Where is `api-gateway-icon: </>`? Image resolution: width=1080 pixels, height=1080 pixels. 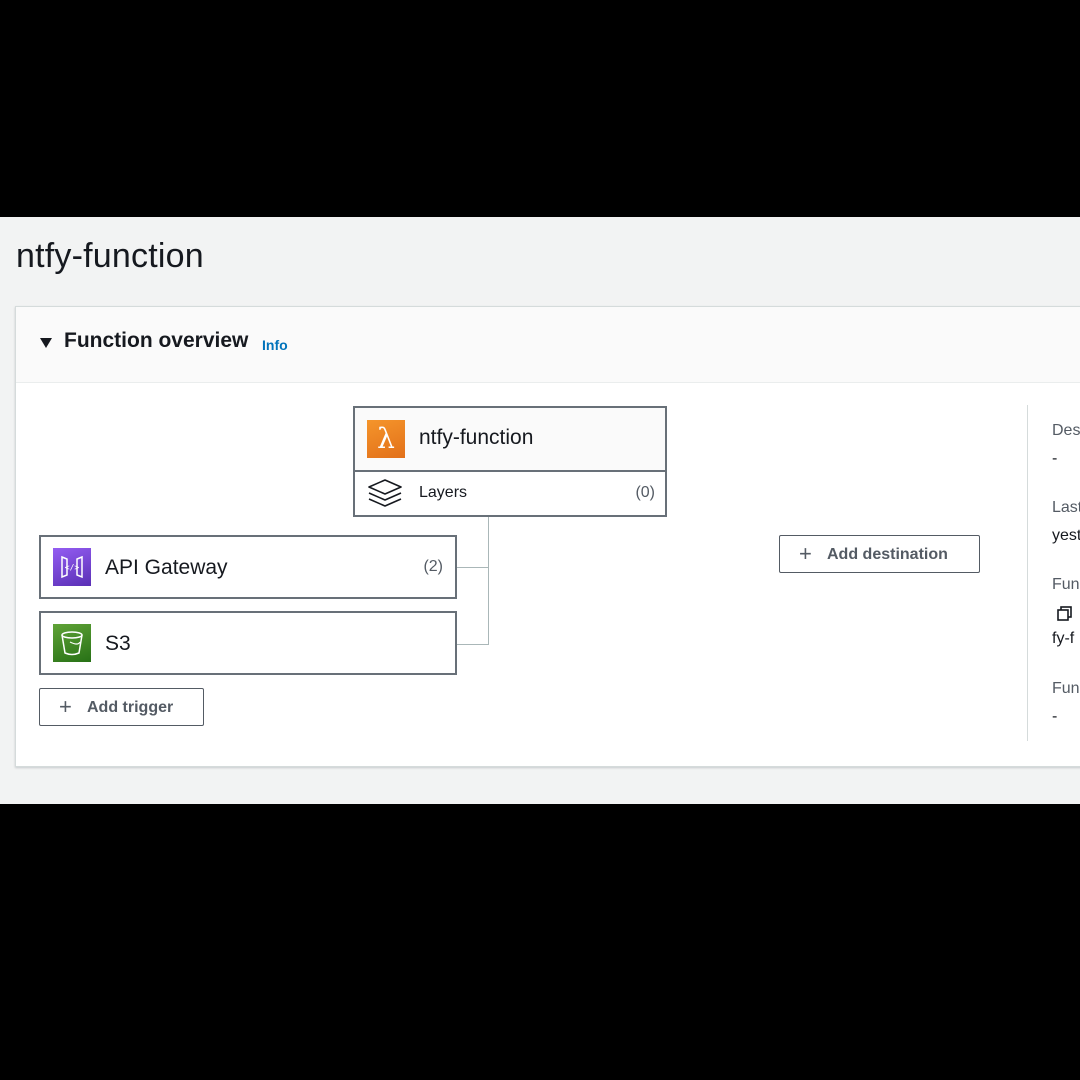 api-gateway-icon: </> is located at coordinates (72, 567).